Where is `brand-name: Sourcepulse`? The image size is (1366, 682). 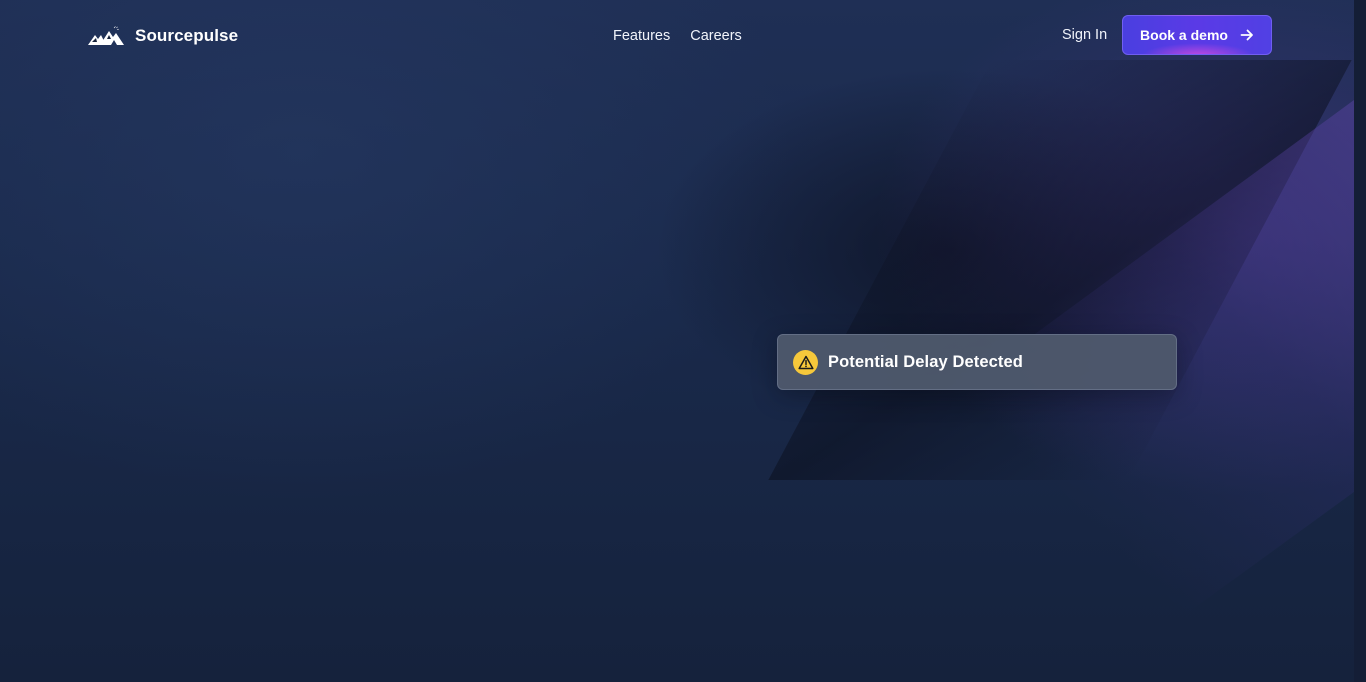 brand-name: Sourcepulse is located at coordinates (187, 35).